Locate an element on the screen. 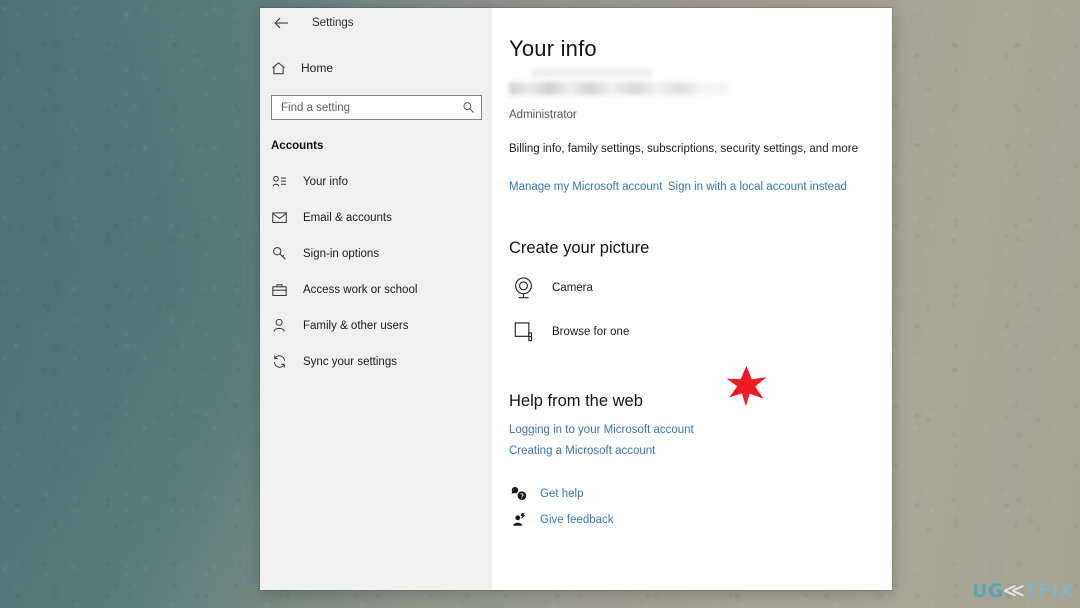 The width and height of the screenshot is (1080, 608). account-role: Administrator is located at coordinates (543, 115).